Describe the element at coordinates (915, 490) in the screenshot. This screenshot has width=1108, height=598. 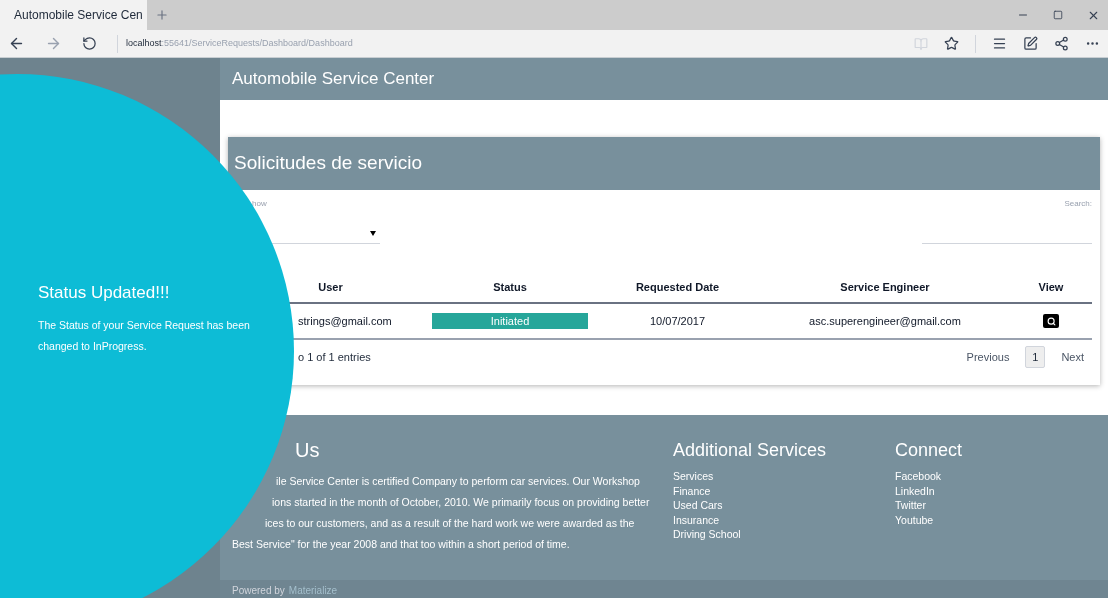
I see `footer-link: LinkedIn` at that location.